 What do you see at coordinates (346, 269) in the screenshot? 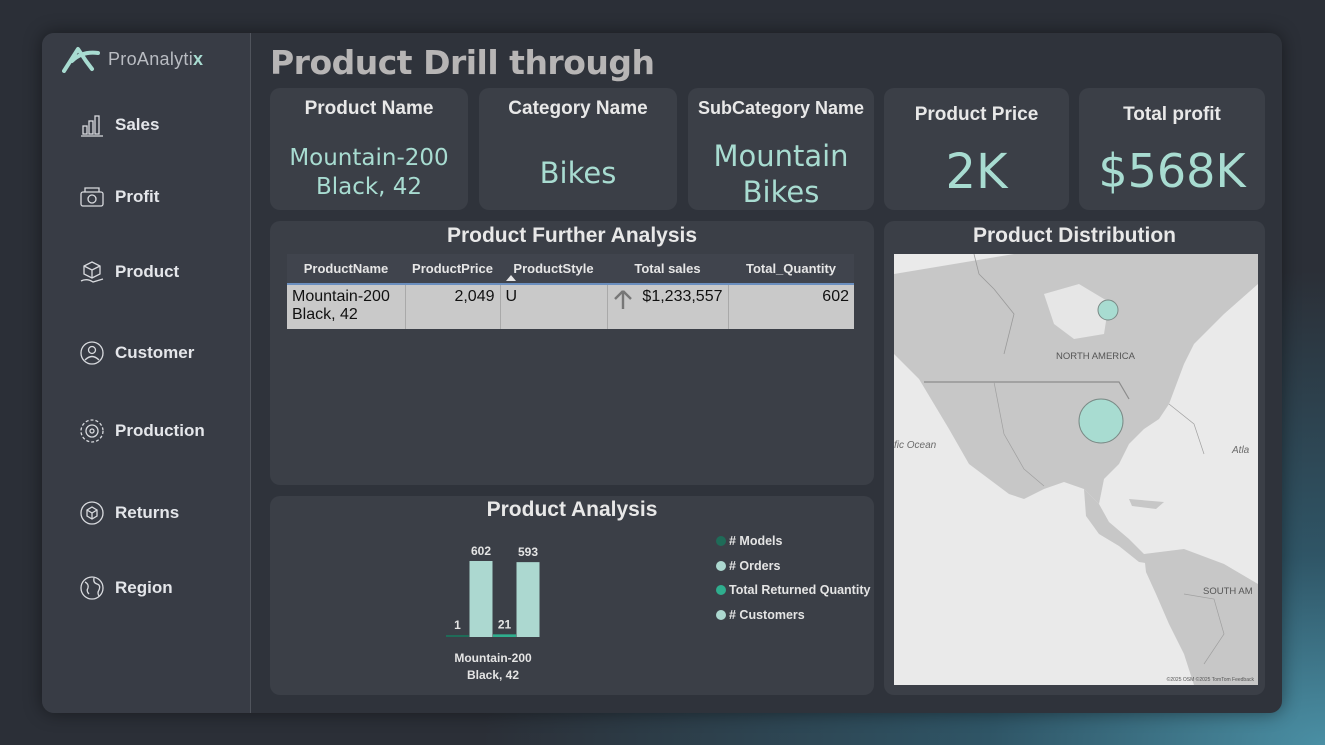
I see `column-header-product-name: ProductName` at bounding box center [346, 269].